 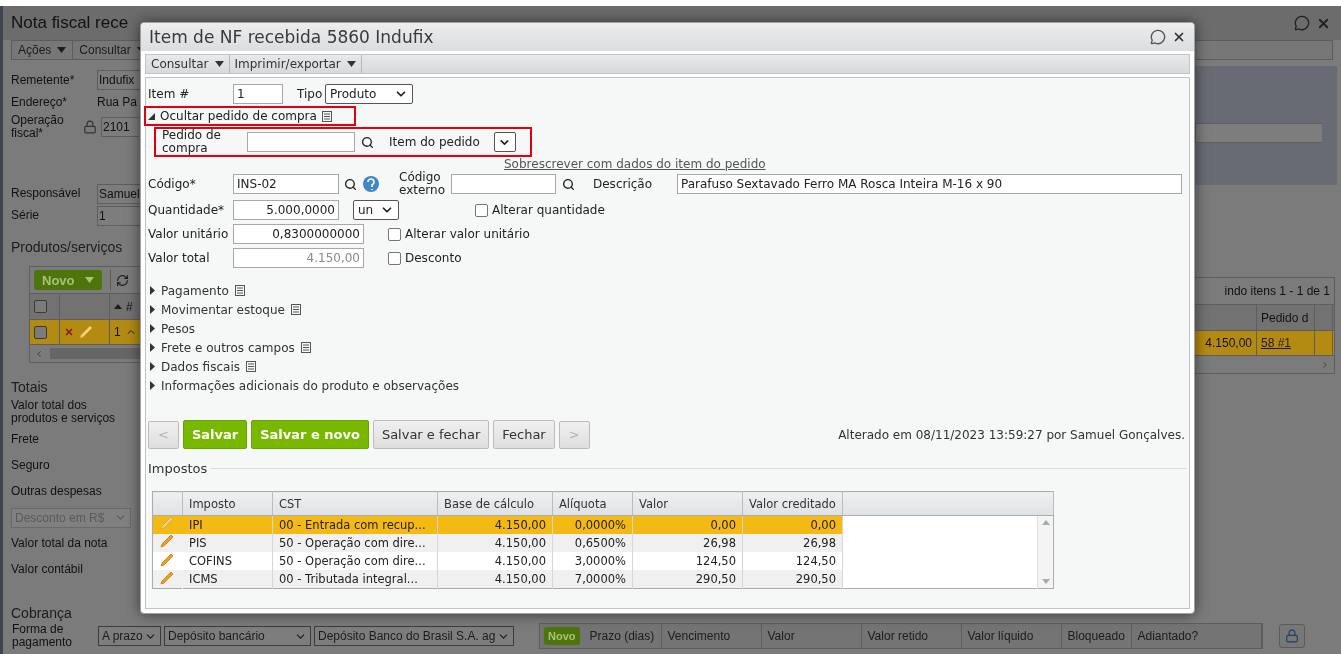 I want to click on section-title: Totais, so click(x=30, y=387).